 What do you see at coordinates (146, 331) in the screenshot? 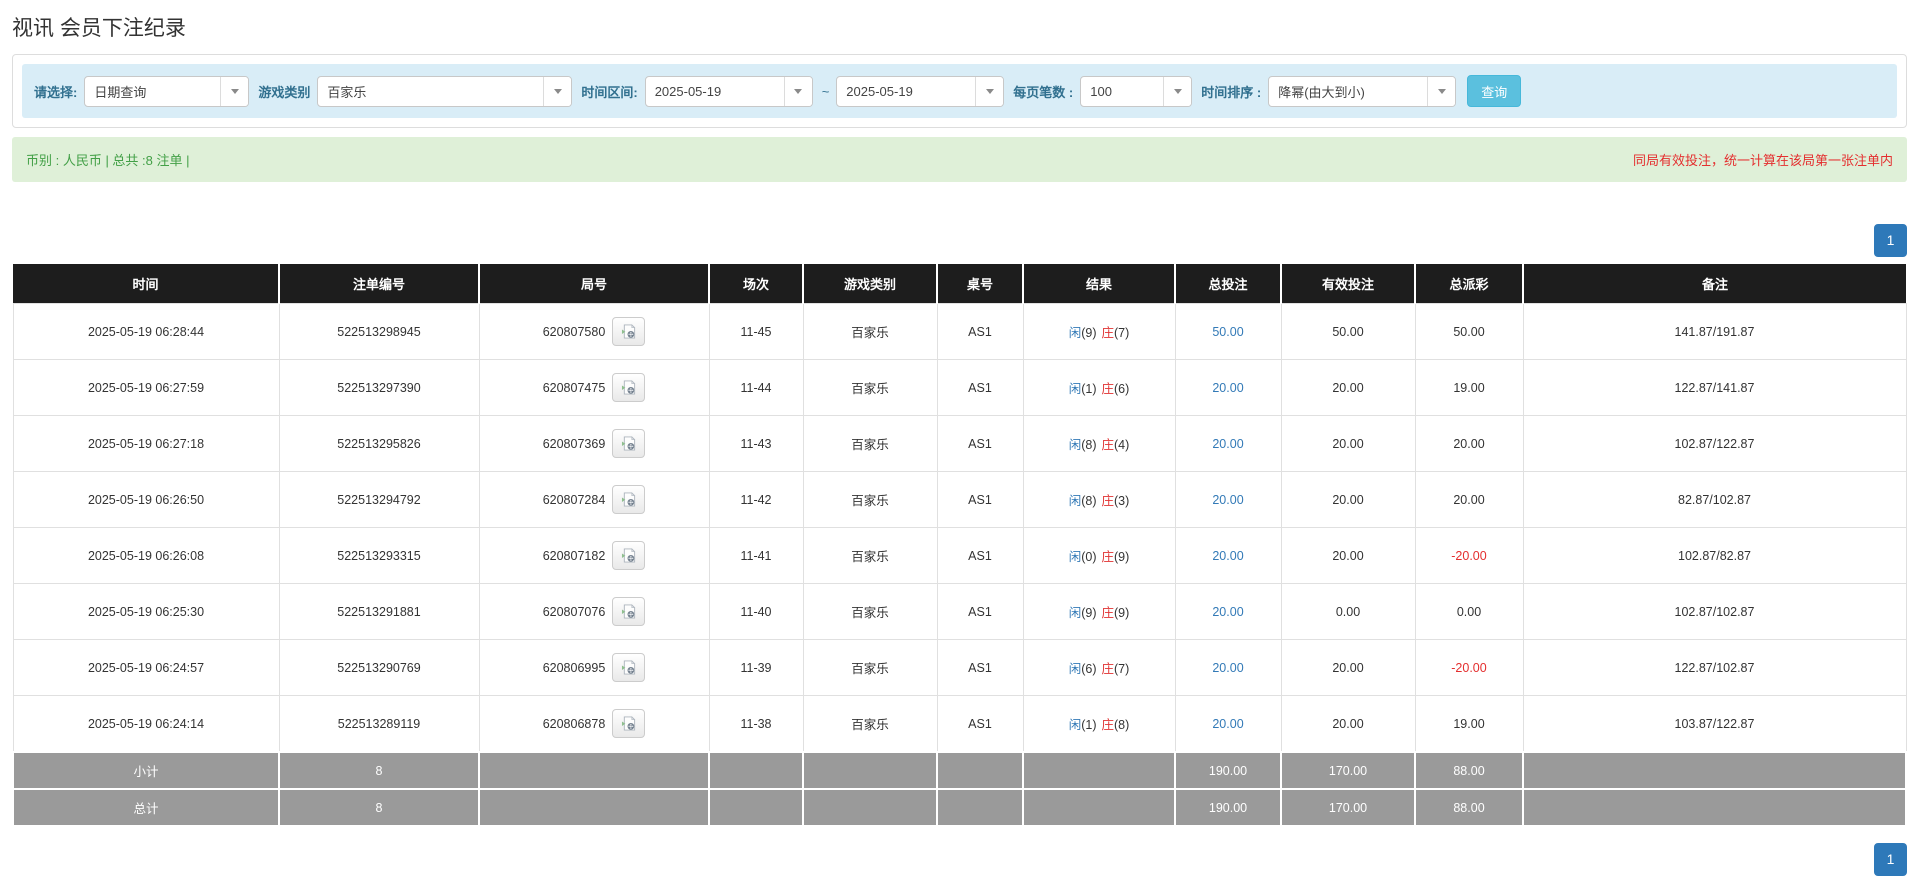
I see `cell-time: 2025-05-19 06:28:44` at bounding box center [146, 331].